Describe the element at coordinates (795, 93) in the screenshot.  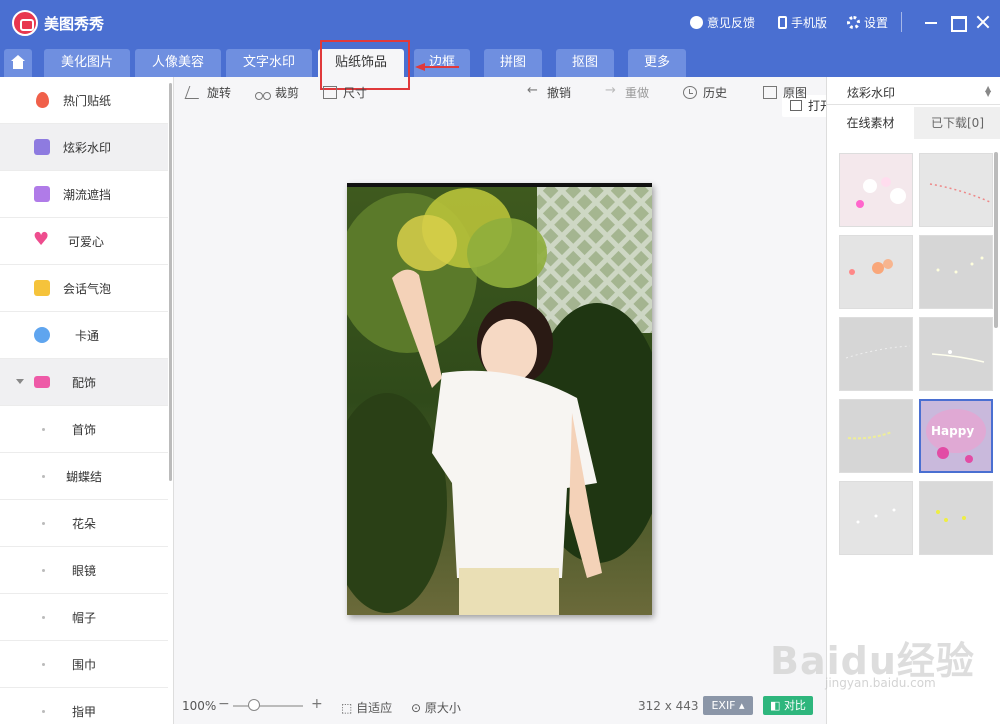
I see `original-label: 原图` at that location.